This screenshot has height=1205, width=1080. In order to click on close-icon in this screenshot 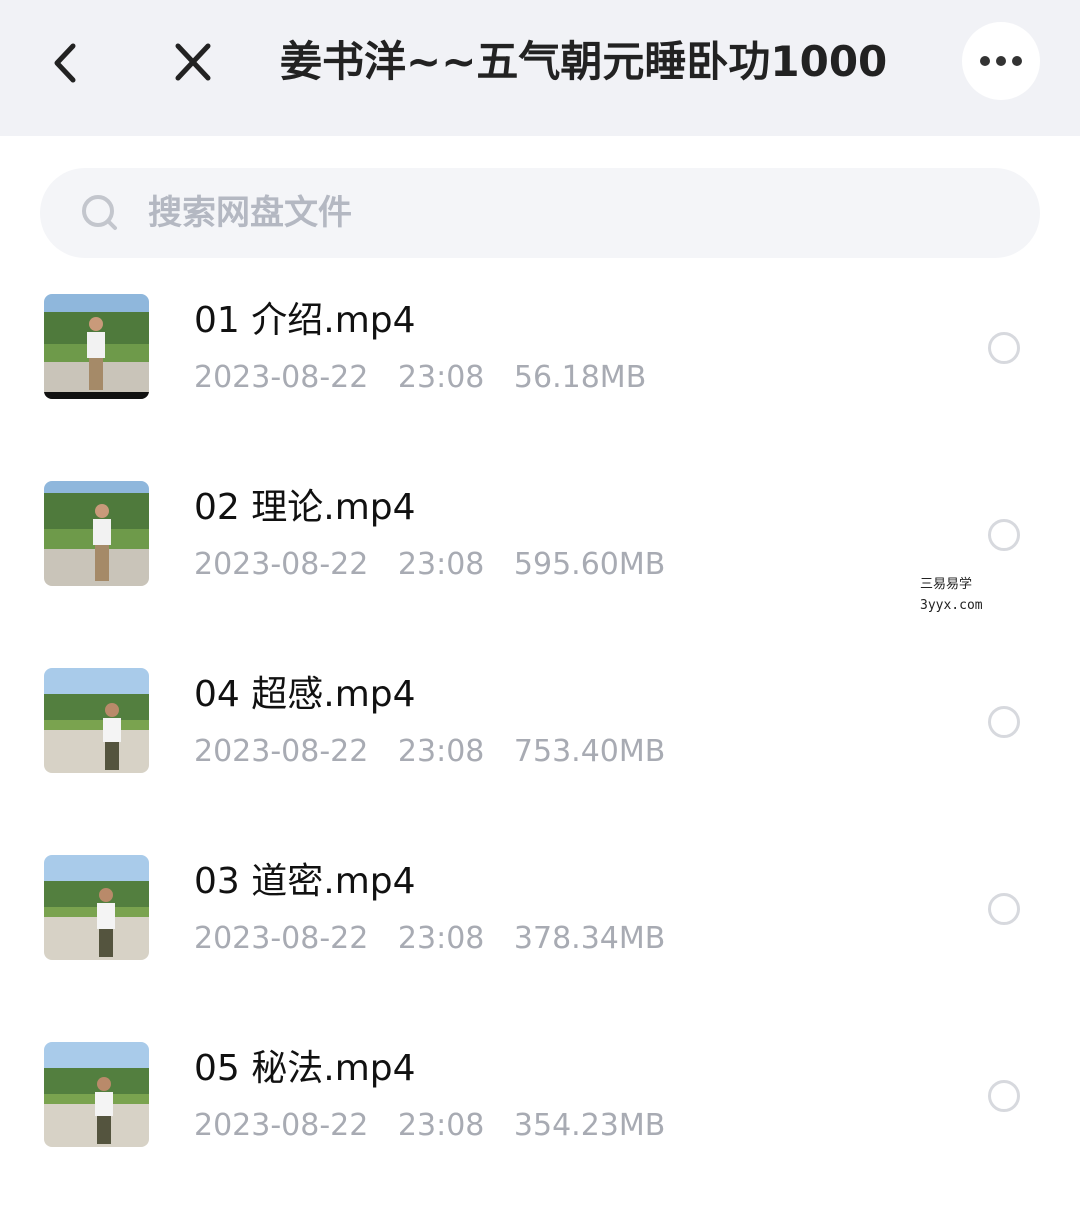, I will do `click(193, 62)`.